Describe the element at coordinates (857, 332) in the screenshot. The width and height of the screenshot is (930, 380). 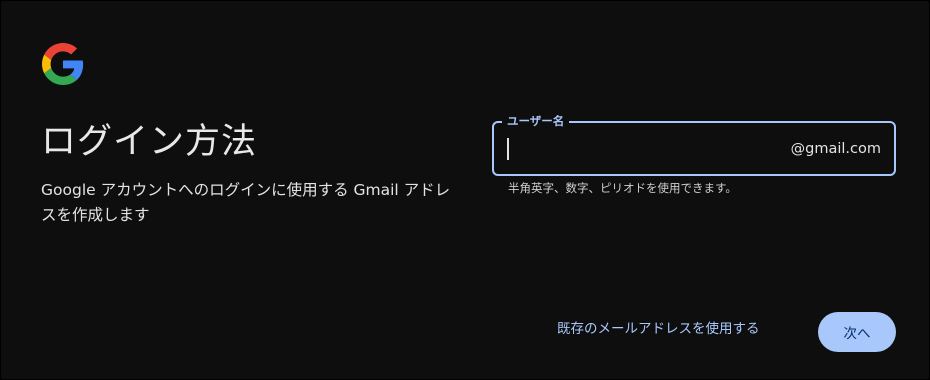
I see `next-button: 次へ` at that location.